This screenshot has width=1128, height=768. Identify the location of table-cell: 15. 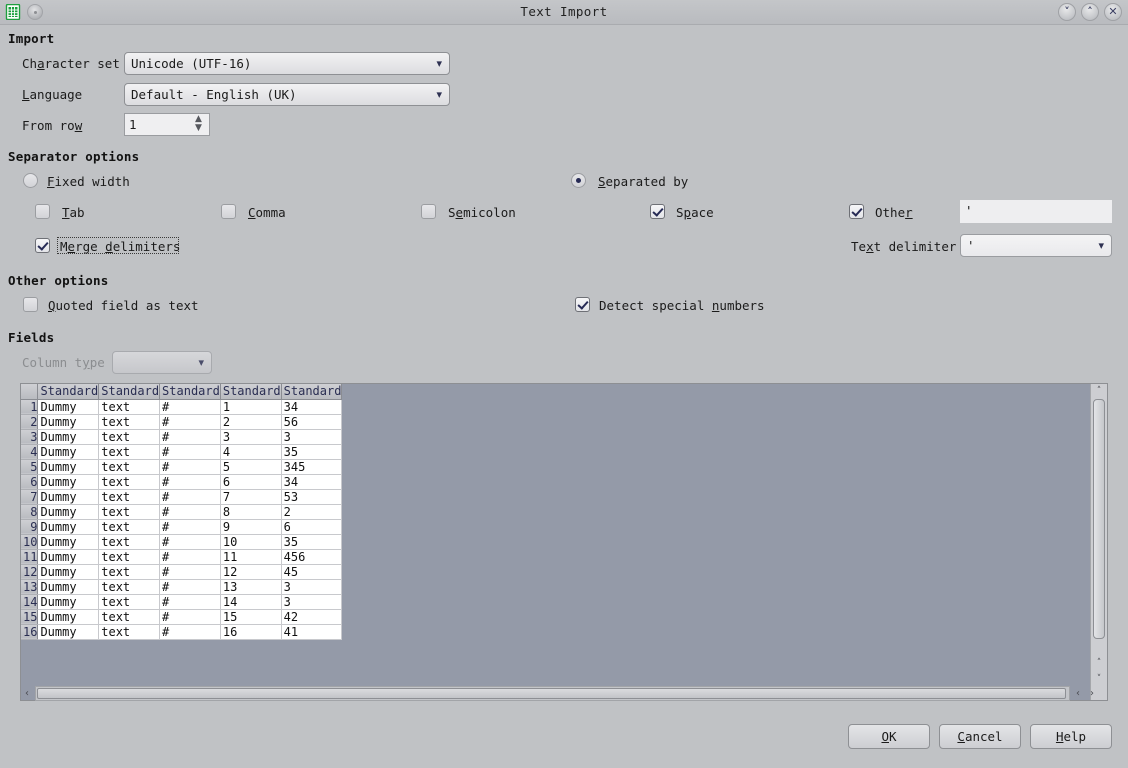
(251, 617).